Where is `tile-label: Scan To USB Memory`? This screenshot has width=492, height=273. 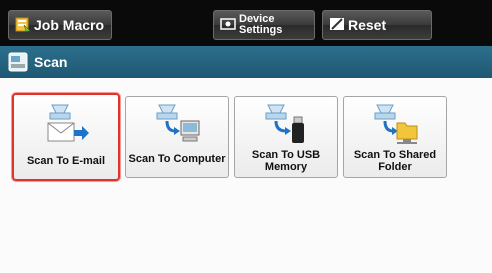 tile-label: Scan To USB Memory is located at coordinates (286, 161).